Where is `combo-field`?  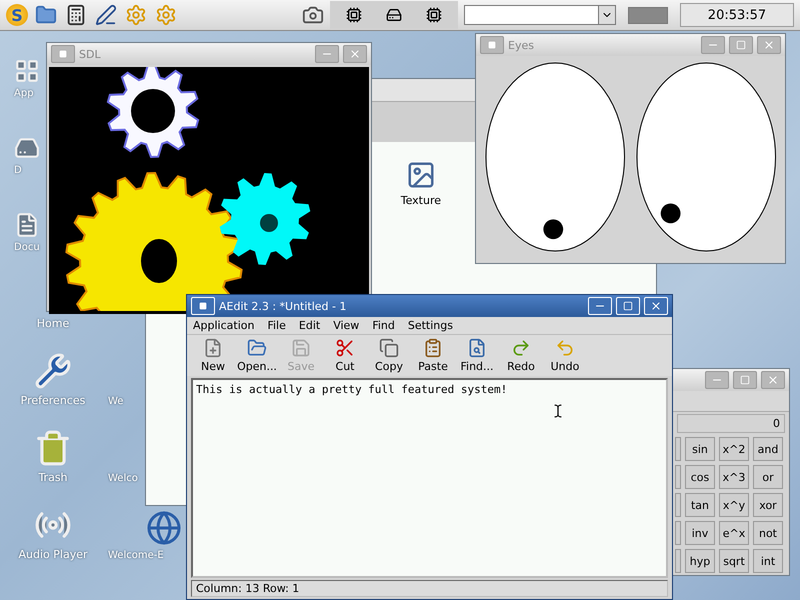 combo-field is located at coordinates (540, 15).